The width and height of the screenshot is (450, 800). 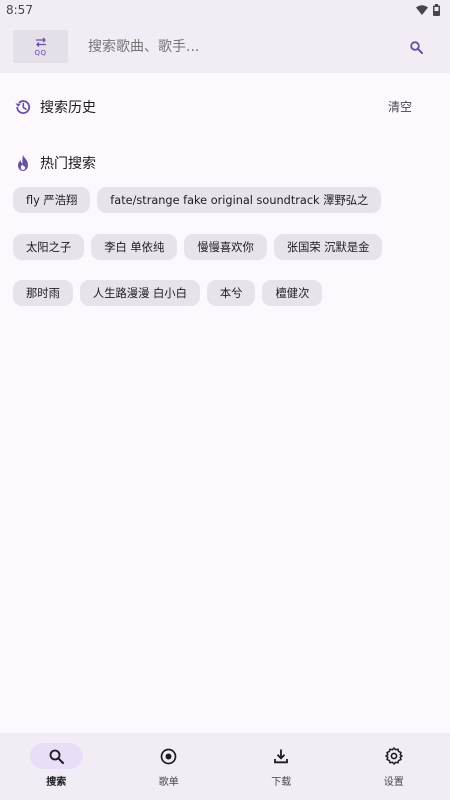 What do you see at coordinates (139, 293) in the screenshot?
I see `hot-search-chip: 人生路漫漫 白小白` at bounding box center [139, 293].